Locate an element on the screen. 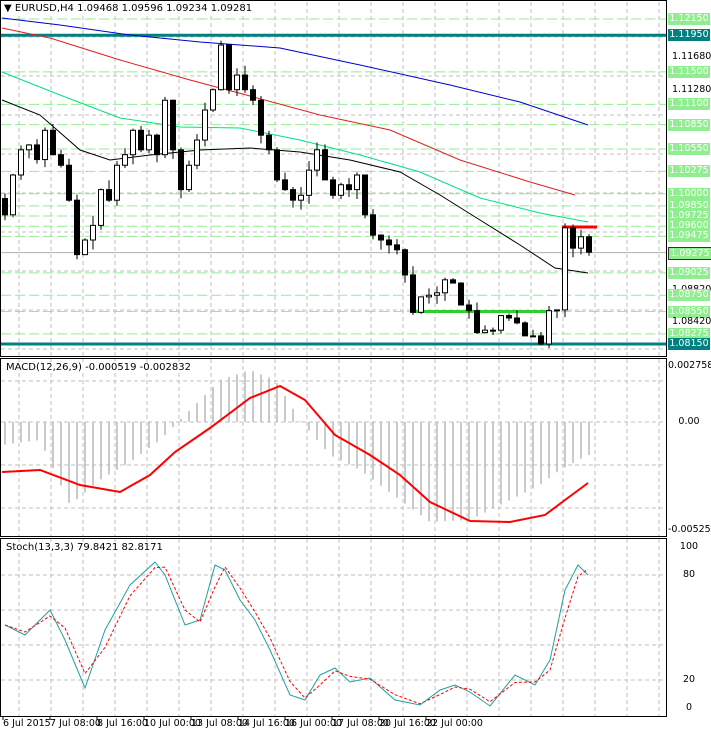 Image resolution: width=711 pixels, height=733 pixels. price-axis-label: 1.10850 is located at coordinates (689, 124).